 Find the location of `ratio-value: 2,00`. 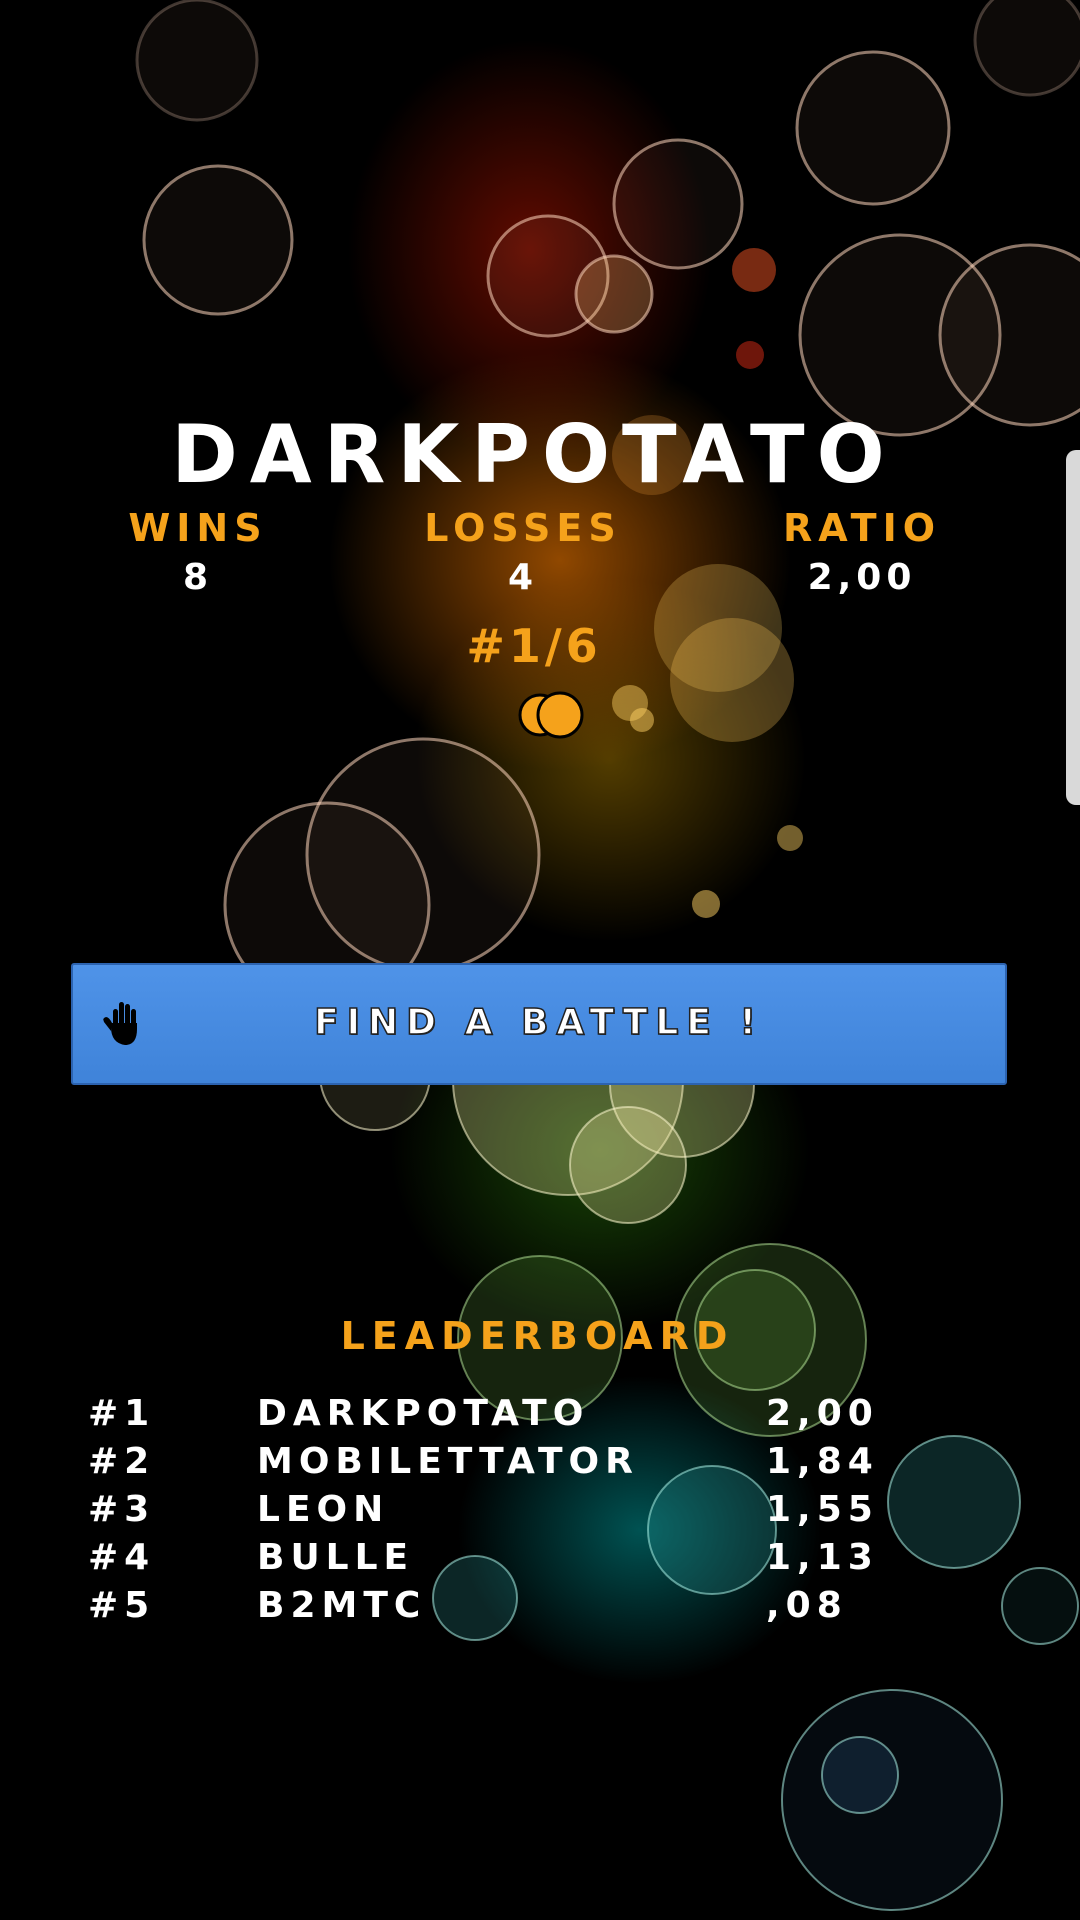

ratio-value: 2,00 is located at coordinates (862, 577).